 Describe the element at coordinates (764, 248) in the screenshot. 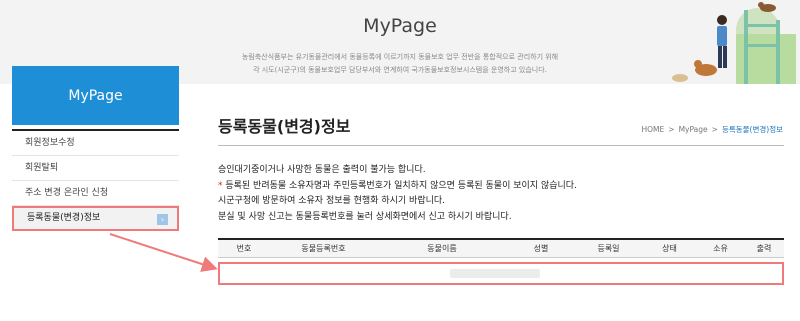

I see `column-header-print: 출력` at that location.